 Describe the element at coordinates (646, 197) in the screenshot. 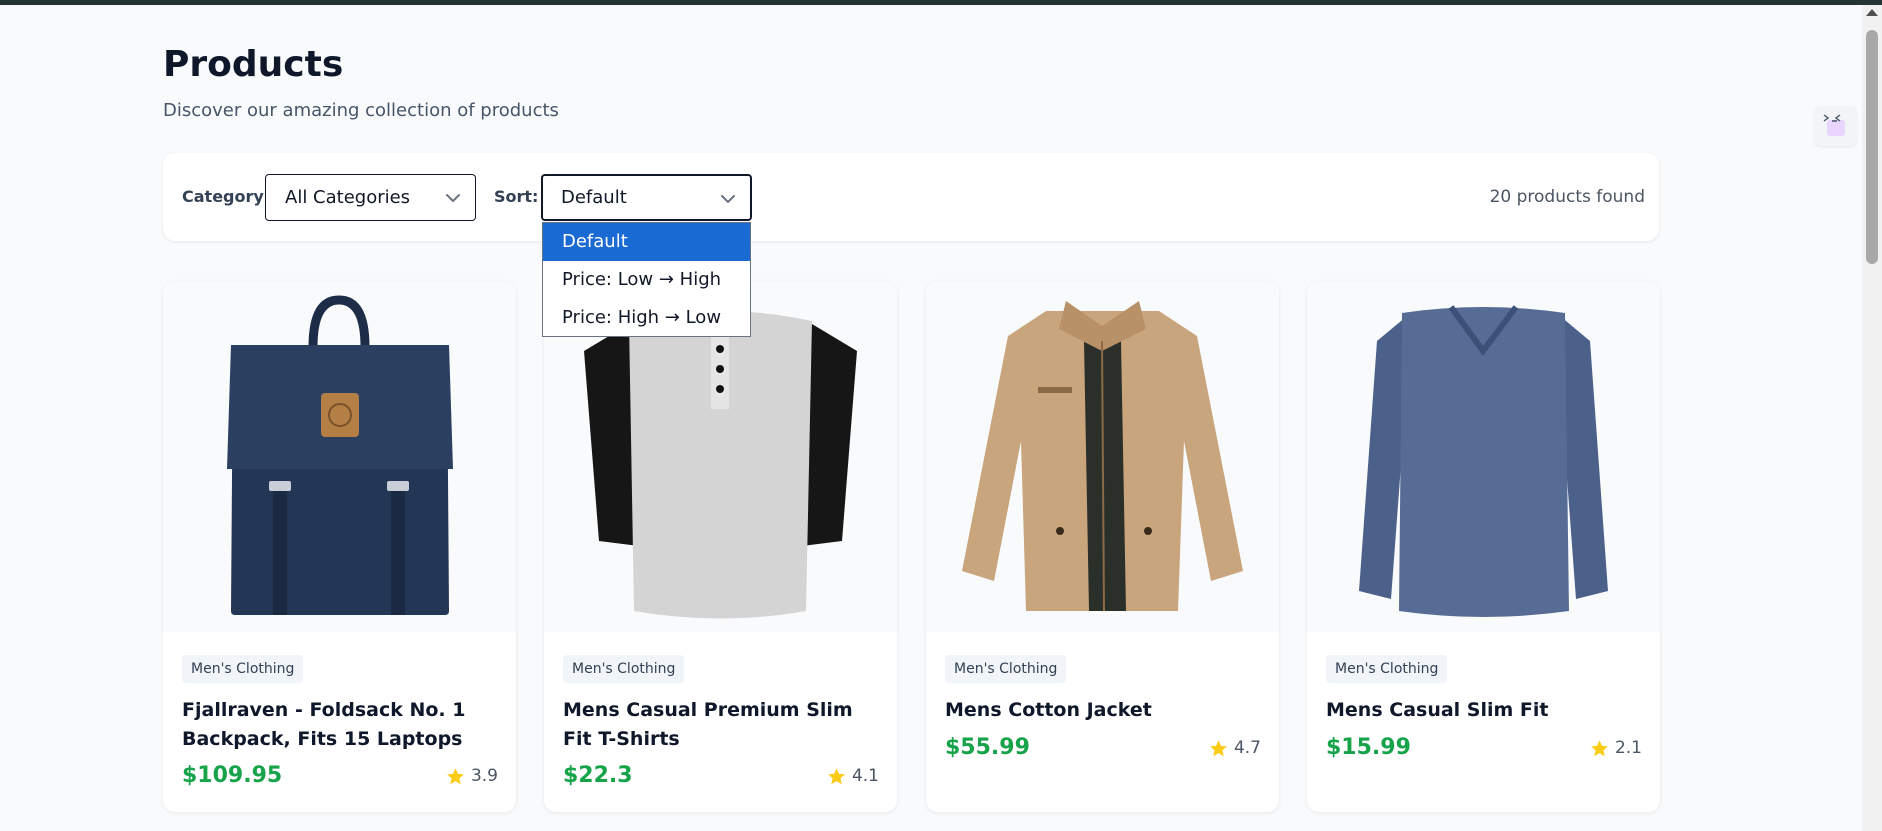

I see `sort-select: Default` at that location.